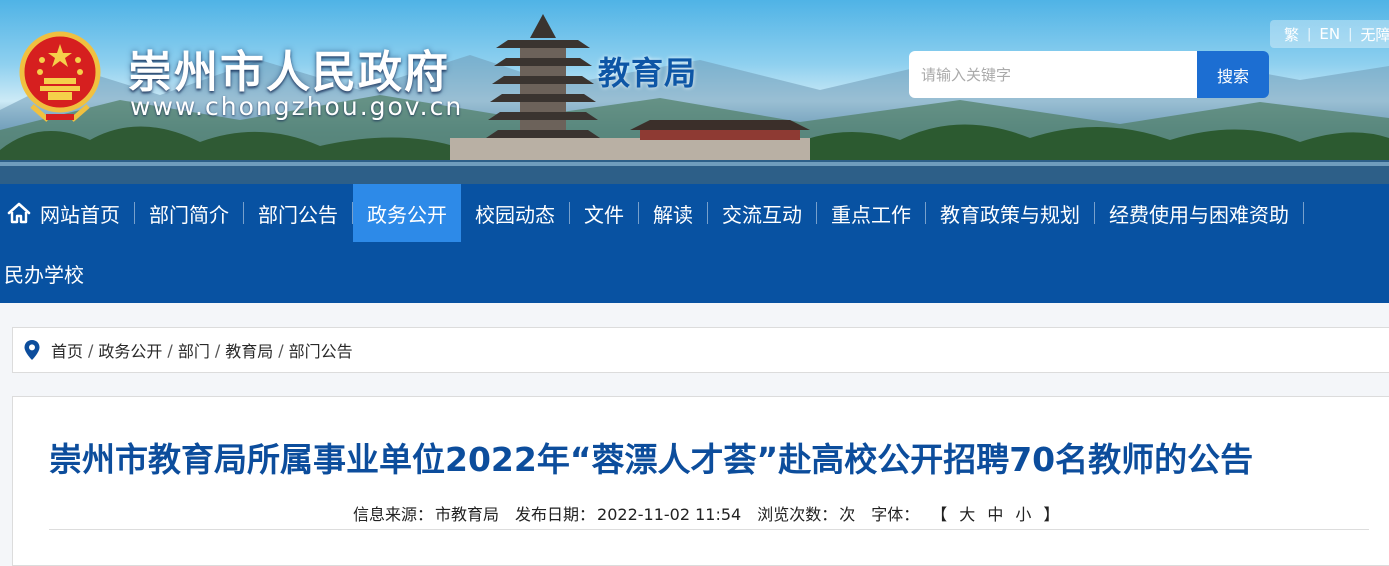 This screenshot has height=566, width=1389. I want to click on meta-views-label: 浏览次数：, so click(797, 514).